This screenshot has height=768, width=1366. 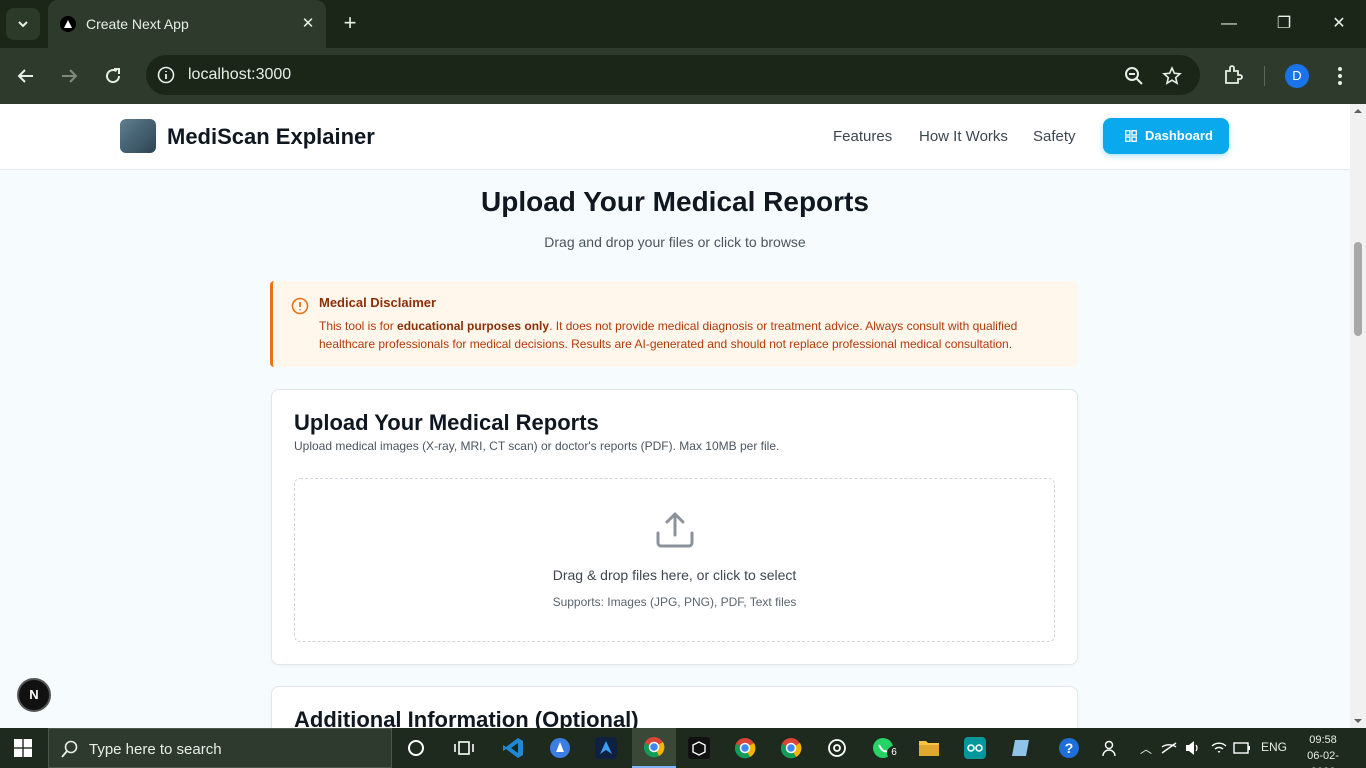 I want to click on tray-chevron-icon: ︿, so click(x=1146, y=748).